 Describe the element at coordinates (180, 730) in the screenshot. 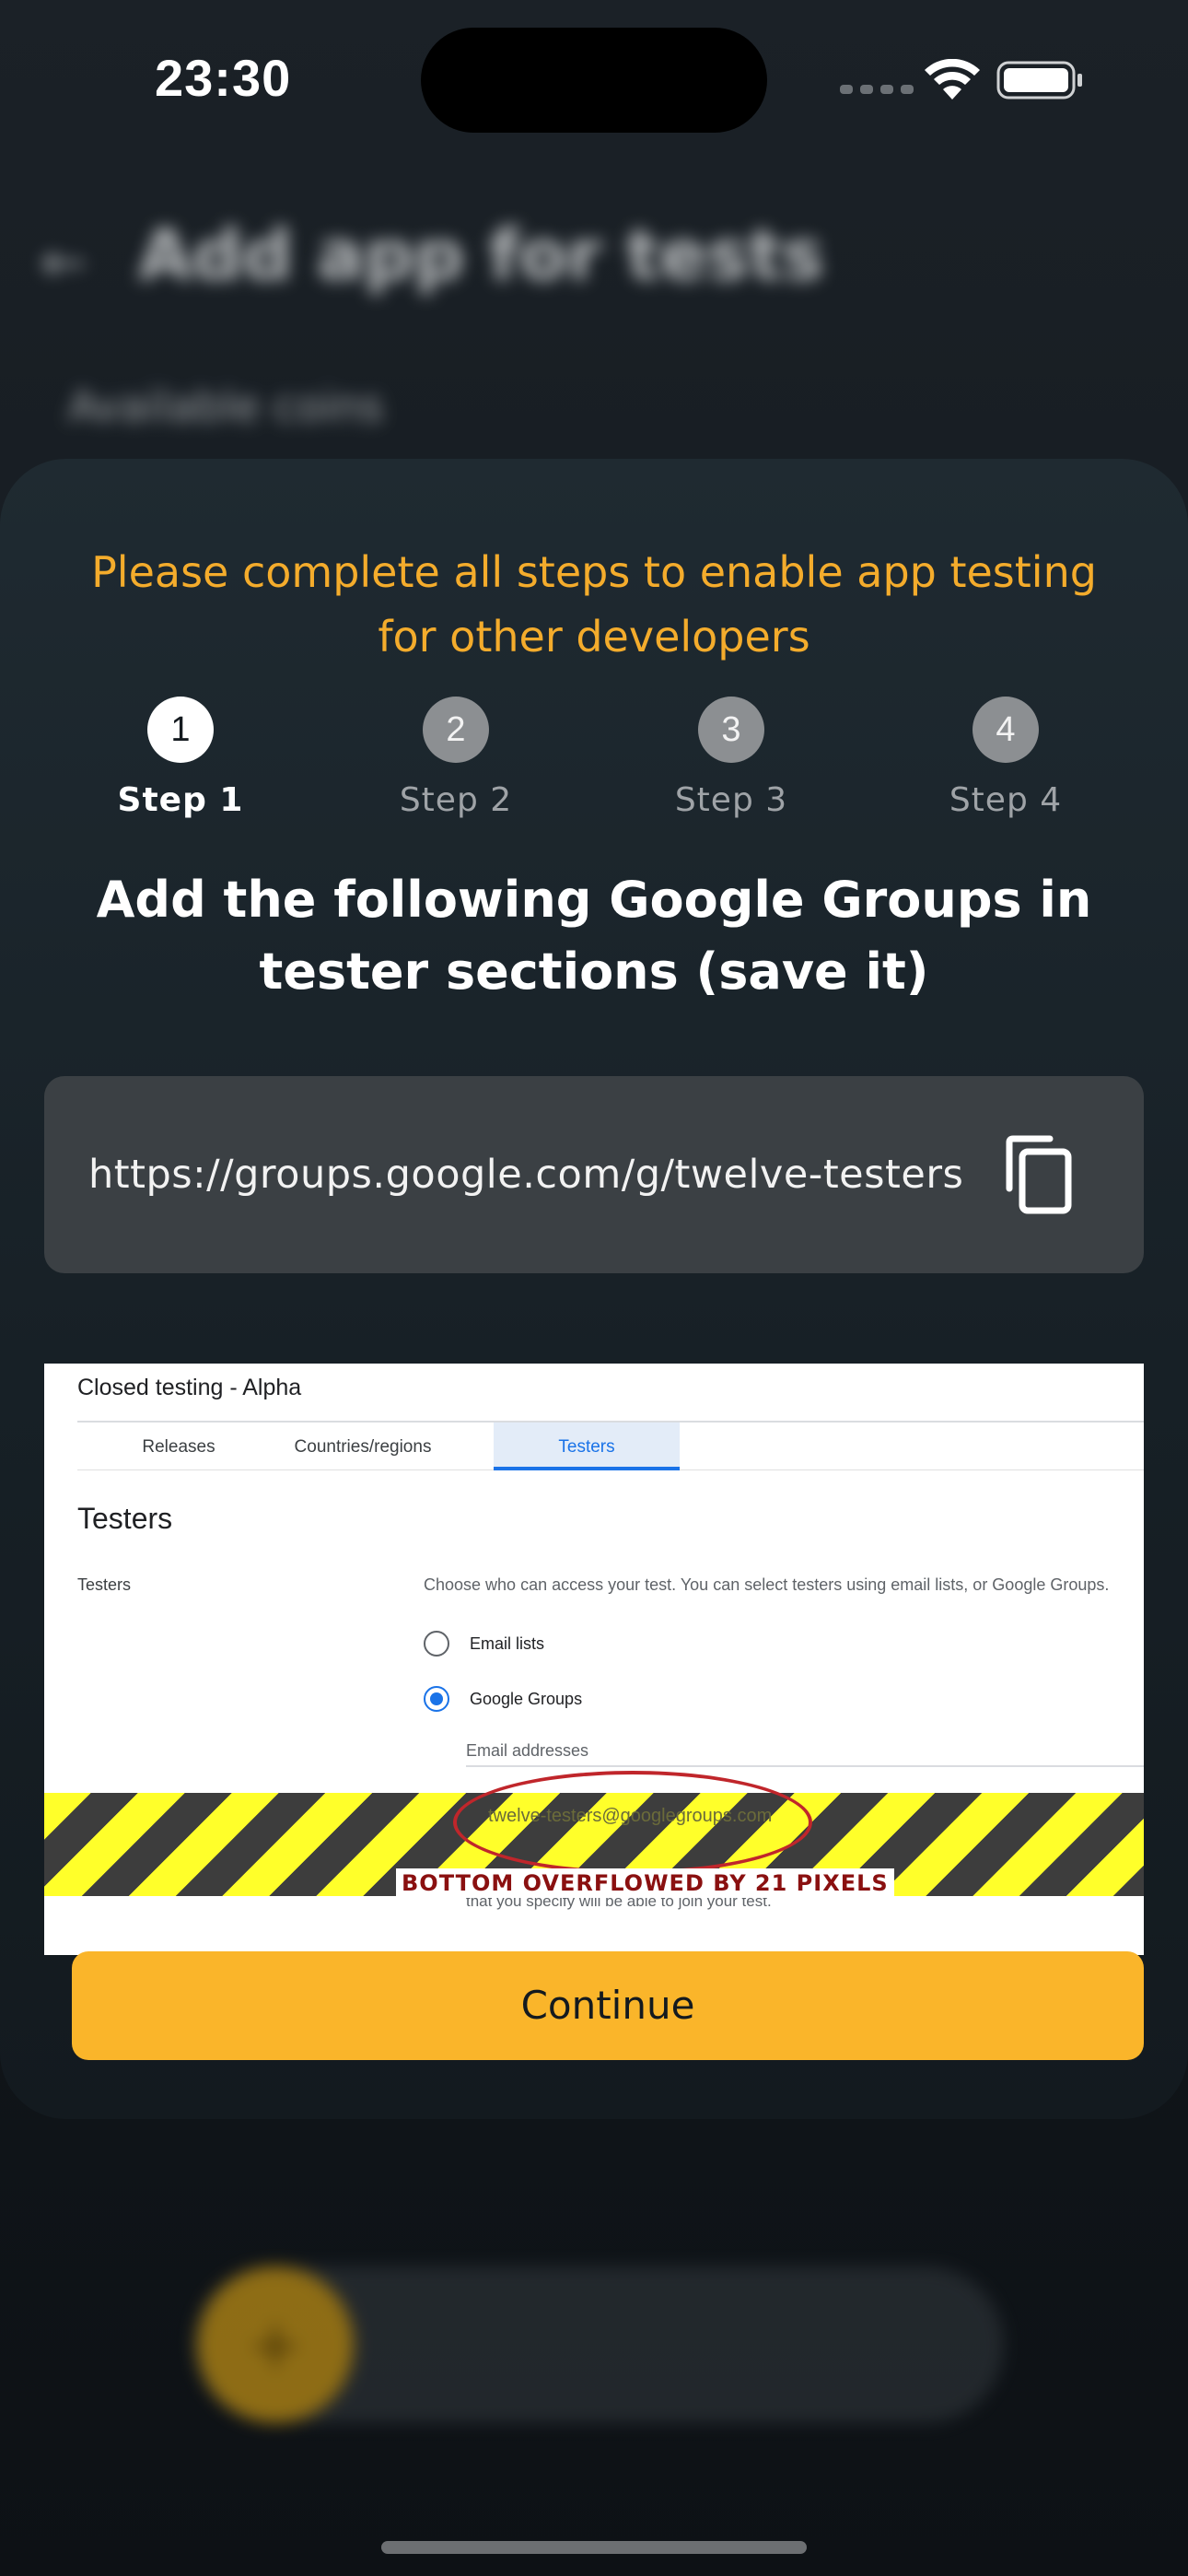

I see `step-number: 1` at that location.